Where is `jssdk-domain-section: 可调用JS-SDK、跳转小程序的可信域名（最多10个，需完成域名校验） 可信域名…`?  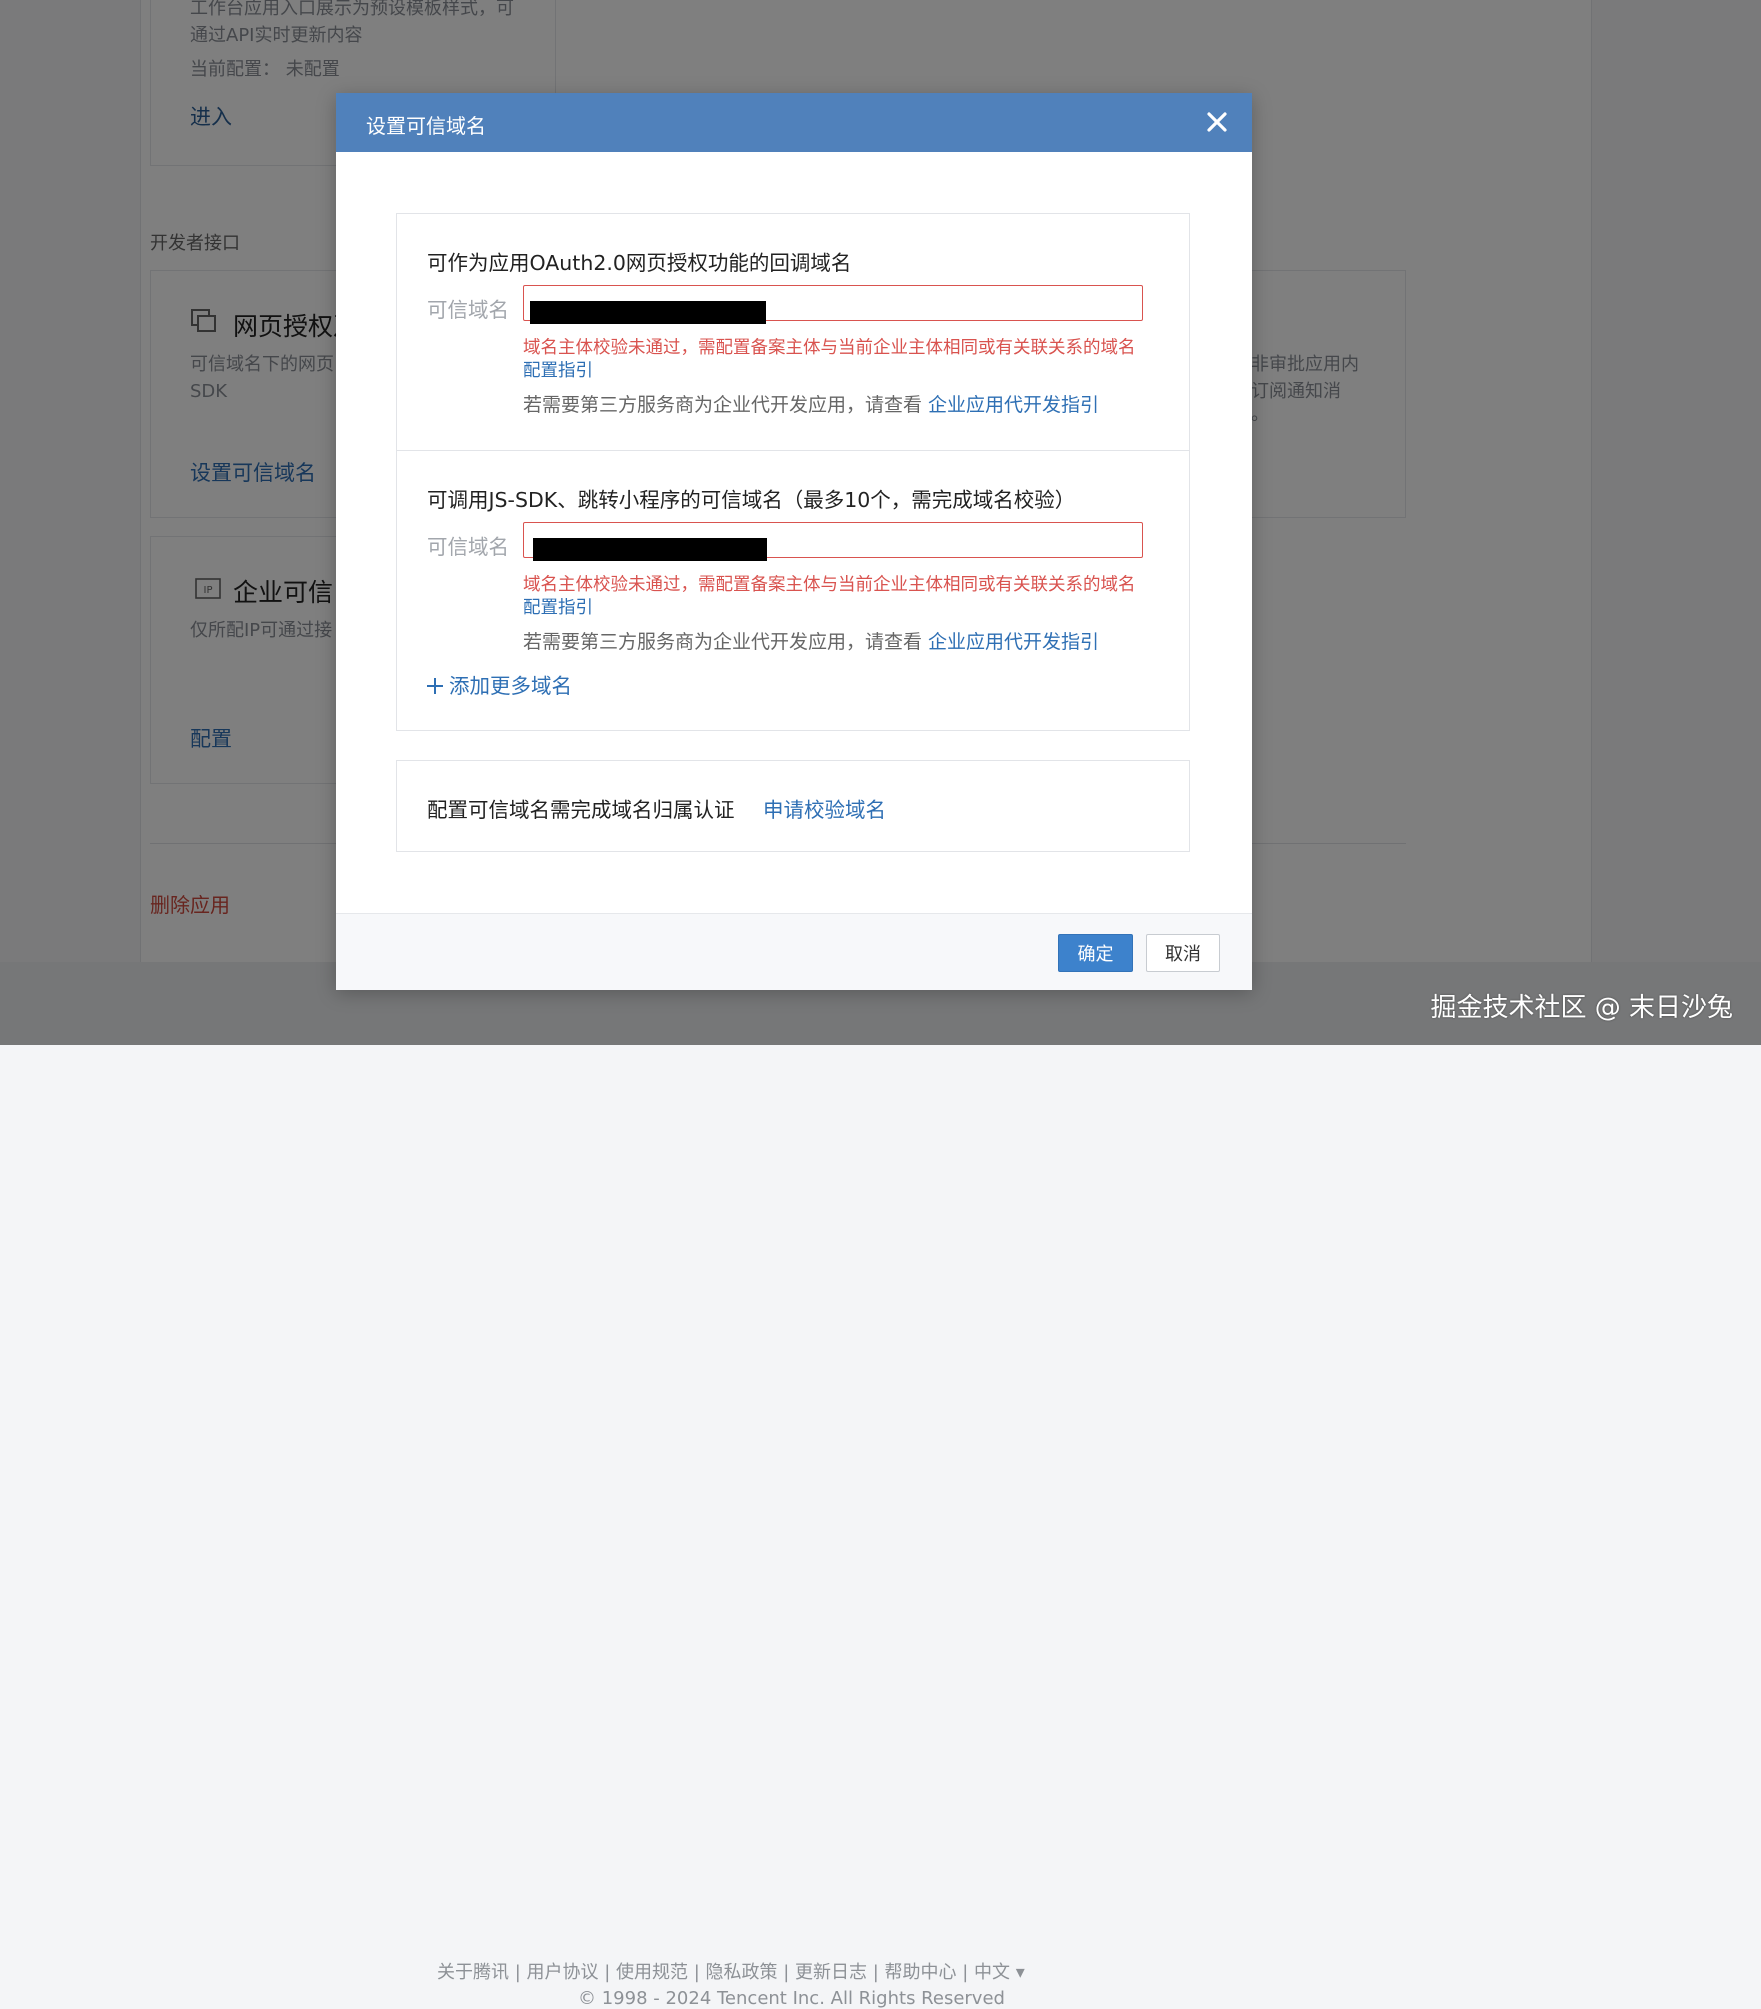
jssdk-domain-section: 可调用JS-SDK、跳转小程序的可信域名（最多10个，需完成域名校验） 可信域名… is located at coordinates (793, 591).